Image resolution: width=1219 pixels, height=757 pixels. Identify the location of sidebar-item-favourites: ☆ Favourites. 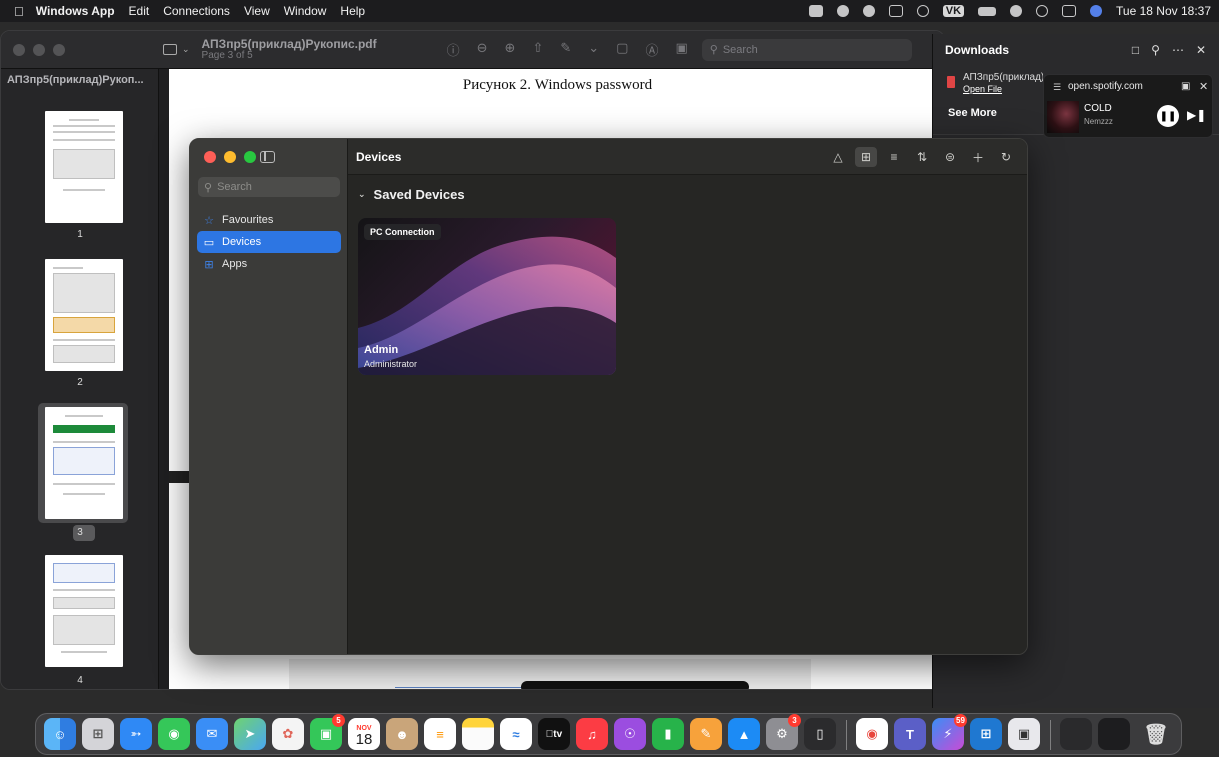
(269, 220).